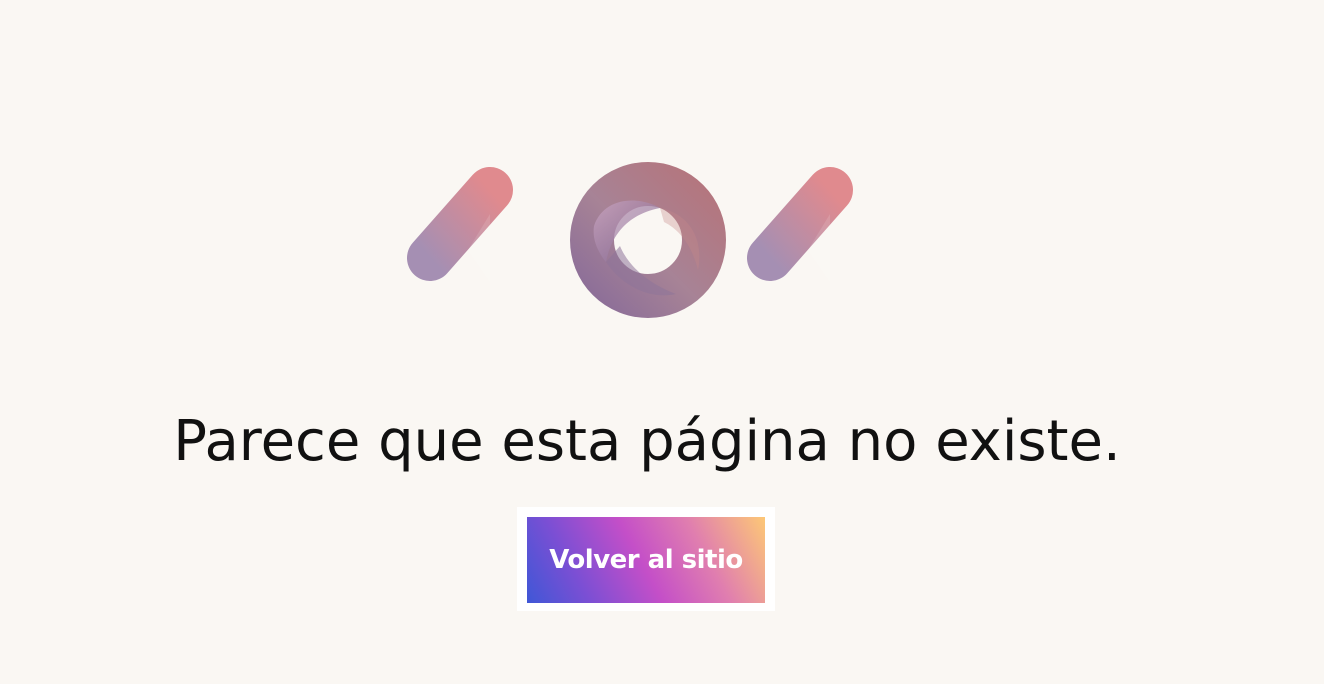 This screenshot has width=1324, height=684. I want to click on back-to-site-button: Volver al sitio, so click(646, 560).